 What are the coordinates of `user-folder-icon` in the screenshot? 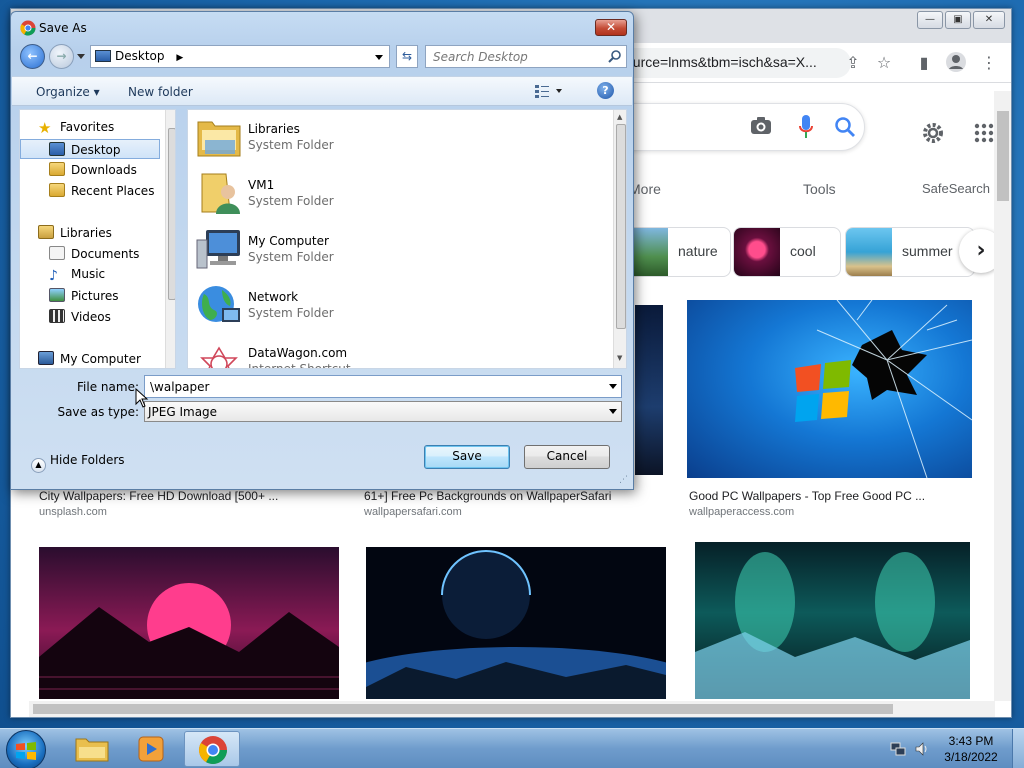 It's located at (219, 193).